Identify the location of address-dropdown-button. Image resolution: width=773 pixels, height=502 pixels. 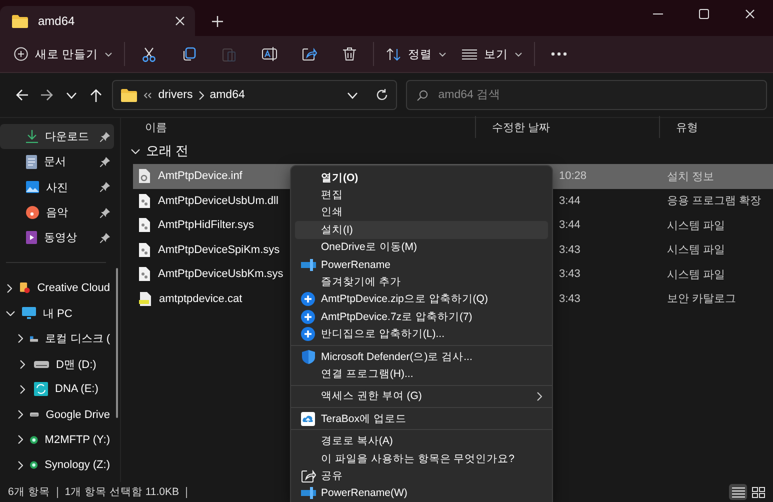
(352, 95).